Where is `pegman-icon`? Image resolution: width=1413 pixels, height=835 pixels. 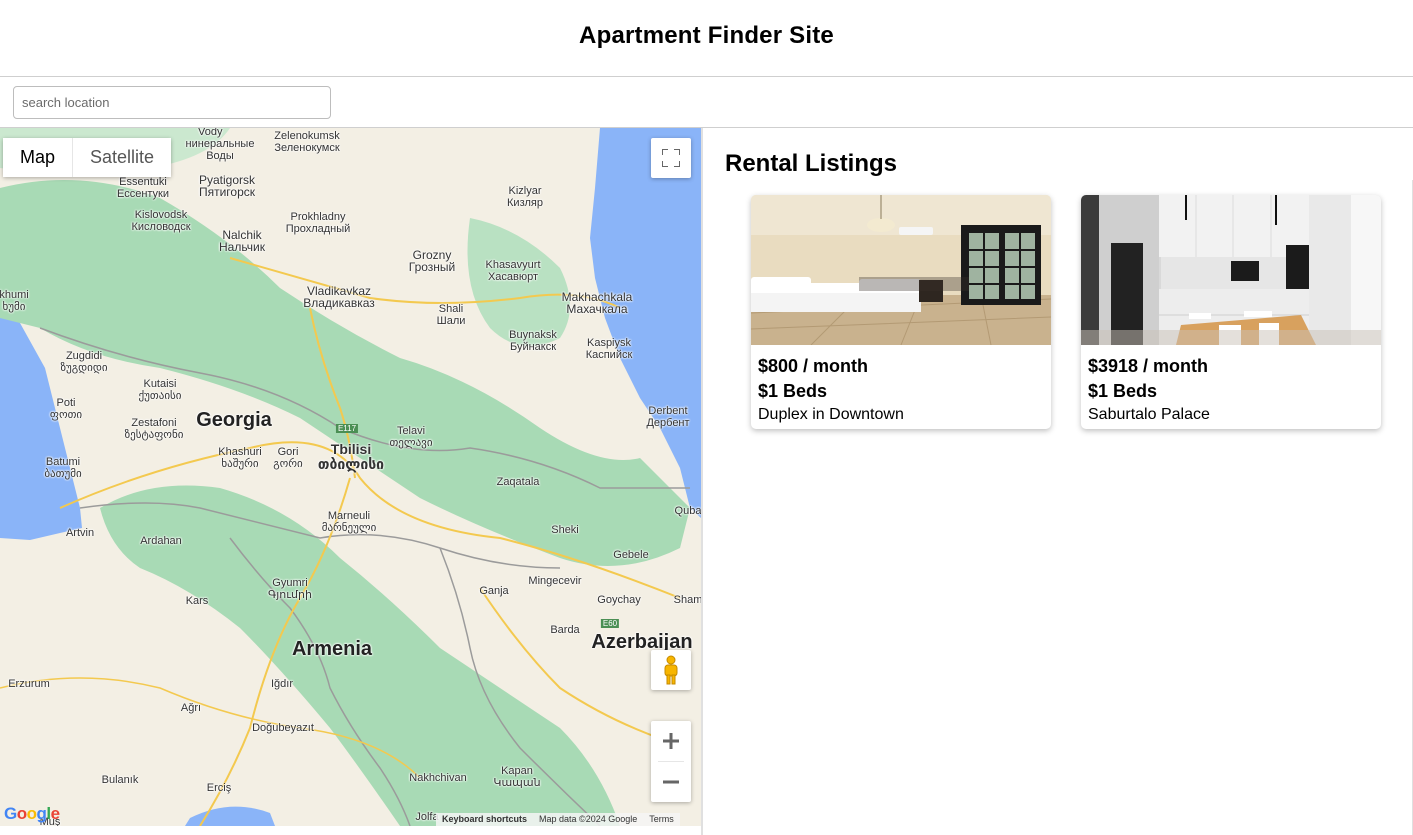 pegman-icon is located at coordinates (671, 670).